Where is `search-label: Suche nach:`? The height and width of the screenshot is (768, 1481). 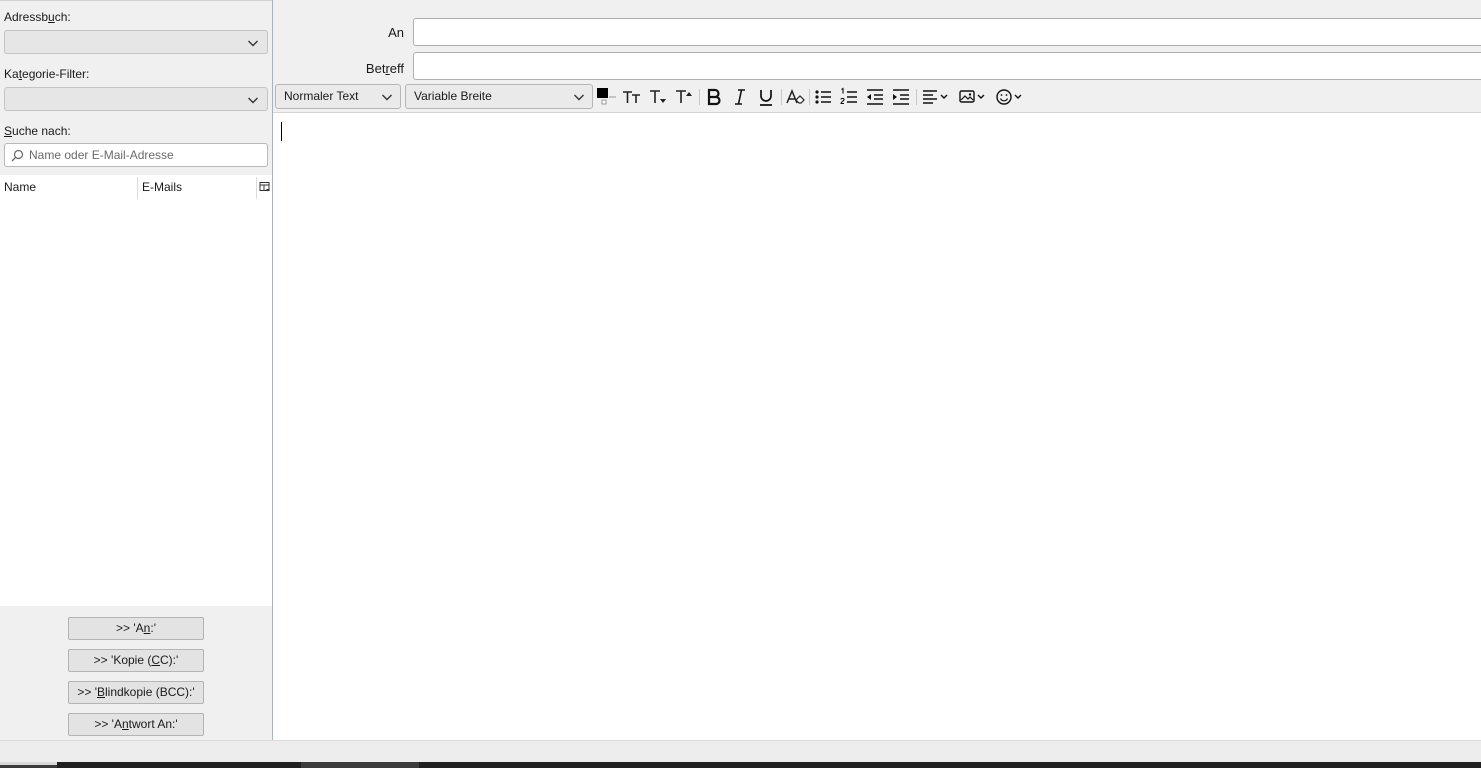
search-label: Suche nach: is located at coordinates (37, 131).